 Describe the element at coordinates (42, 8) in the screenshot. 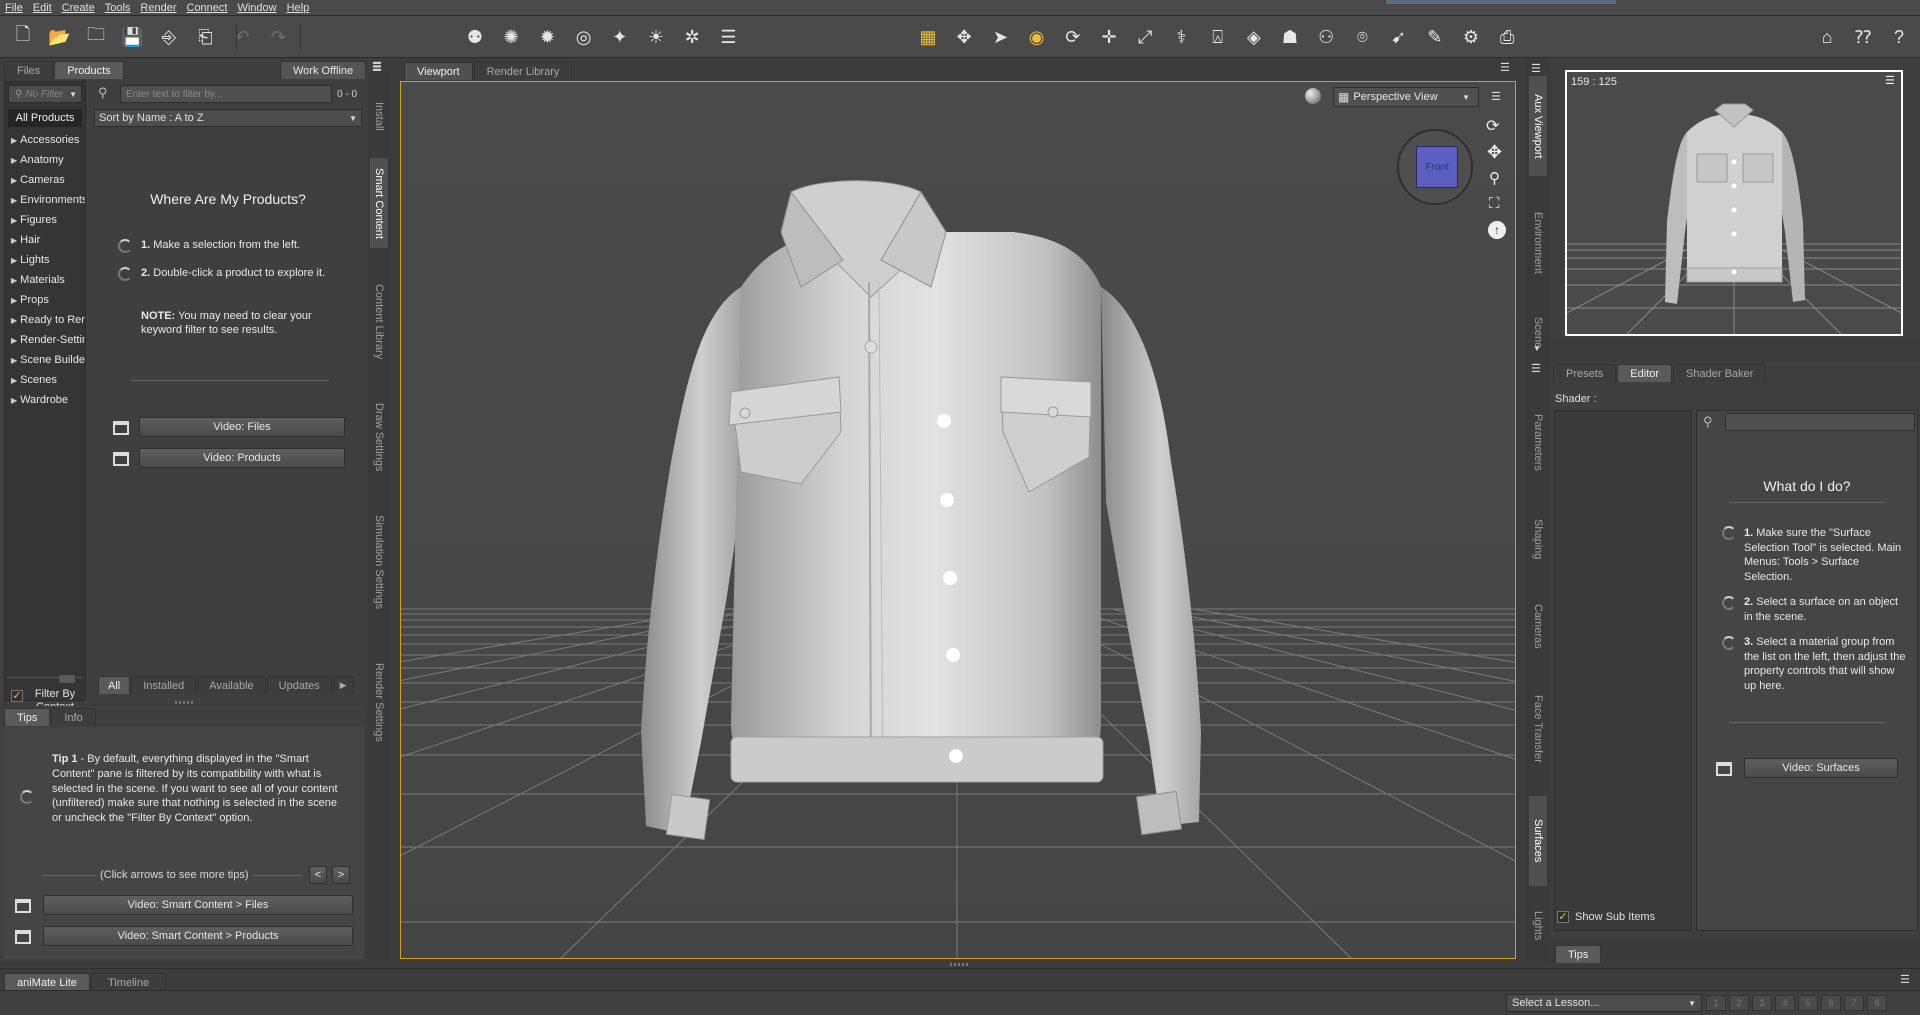

I see `menu-edit: Edit` at that location.